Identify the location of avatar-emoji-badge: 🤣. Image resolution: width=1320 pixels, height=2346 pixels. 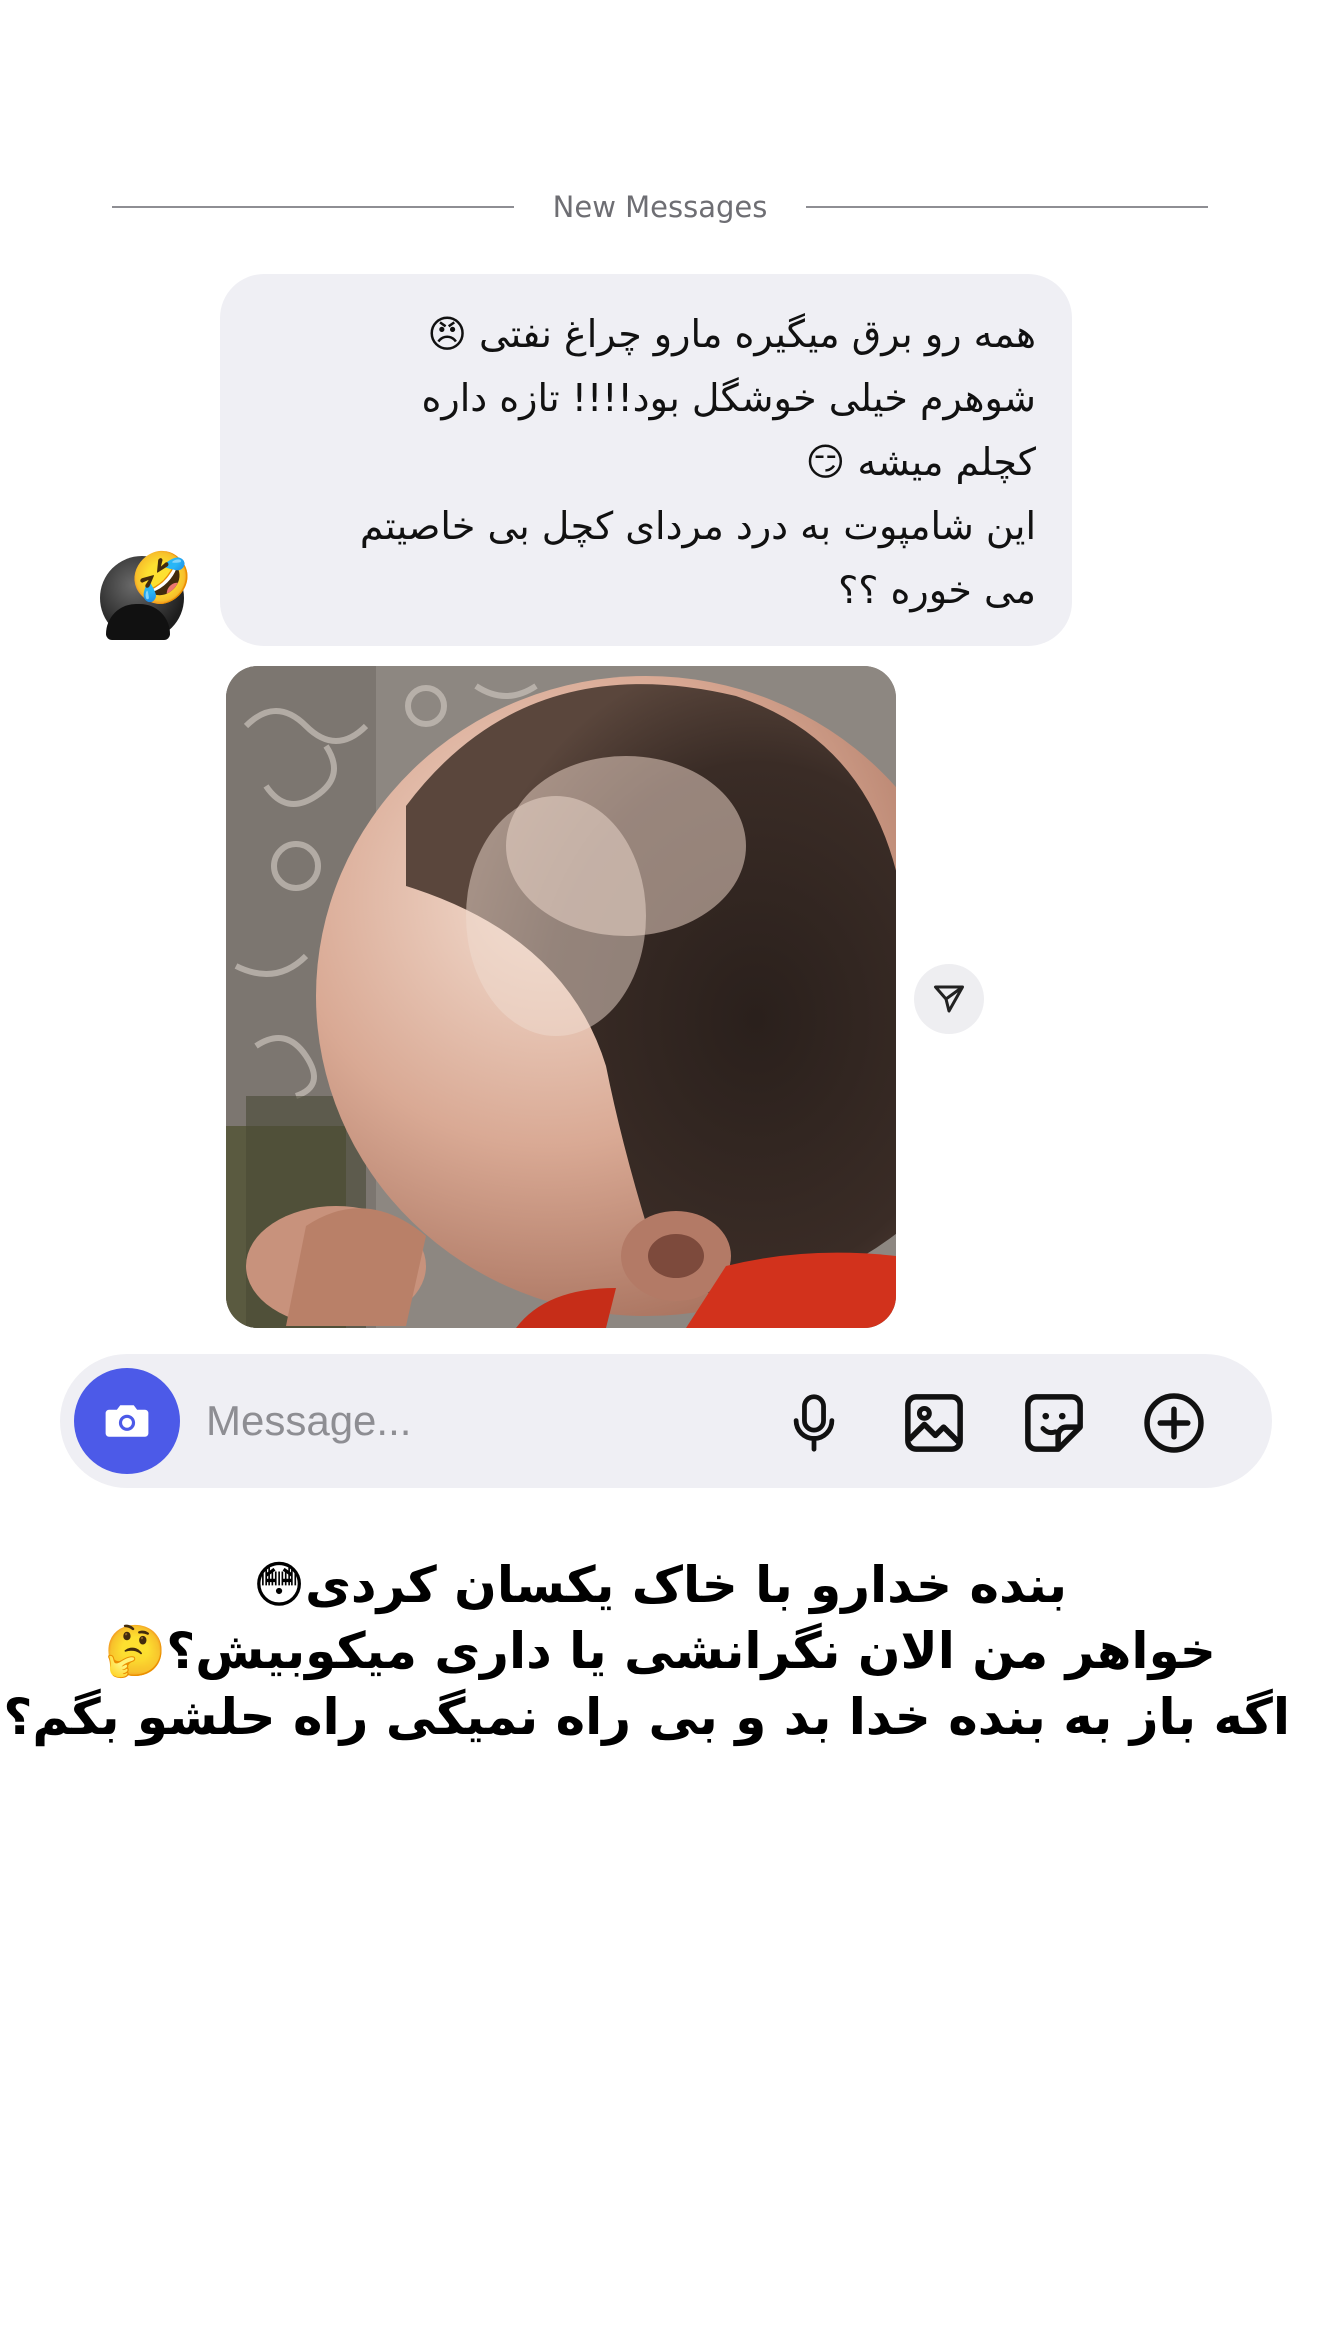
(161, 578).